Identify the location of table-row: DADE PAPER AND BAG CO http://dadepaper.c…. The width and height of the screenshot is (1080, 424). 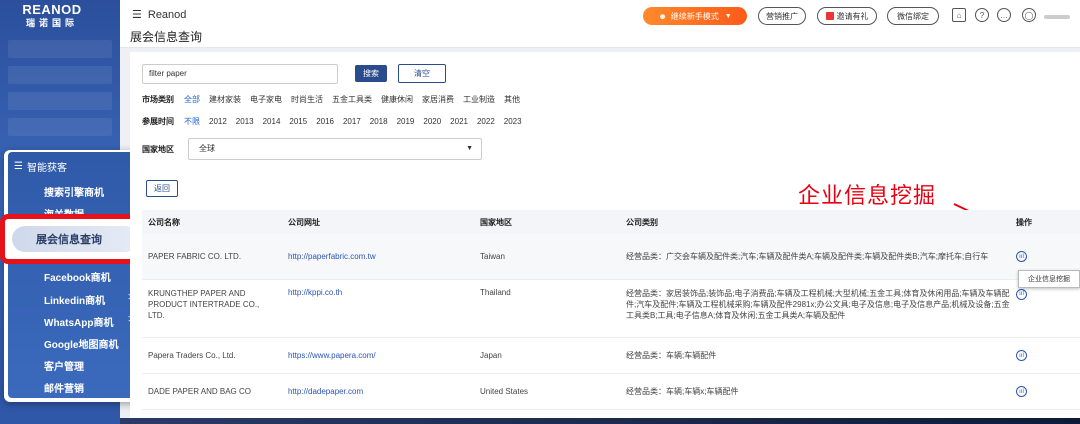
(611, 392).